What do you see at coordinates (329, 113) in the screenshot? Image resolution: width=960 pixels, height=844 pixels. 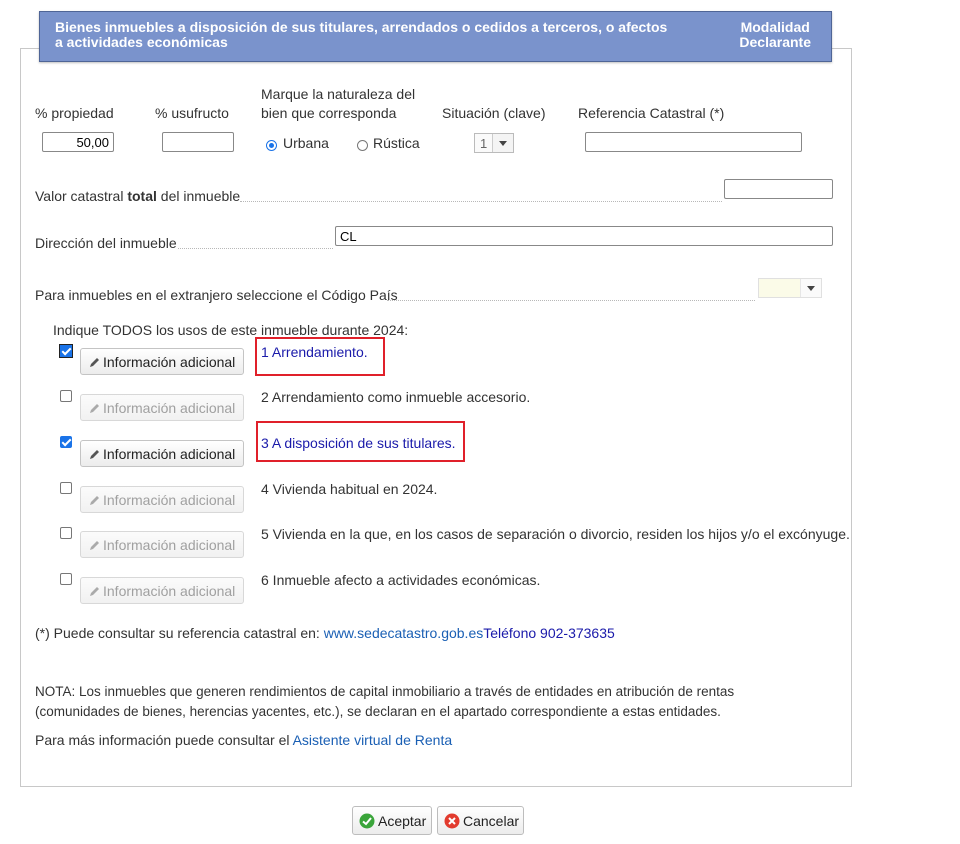 I see `naturaleza-label-line2: bien que corresponda` at bounding box center [329, 113].